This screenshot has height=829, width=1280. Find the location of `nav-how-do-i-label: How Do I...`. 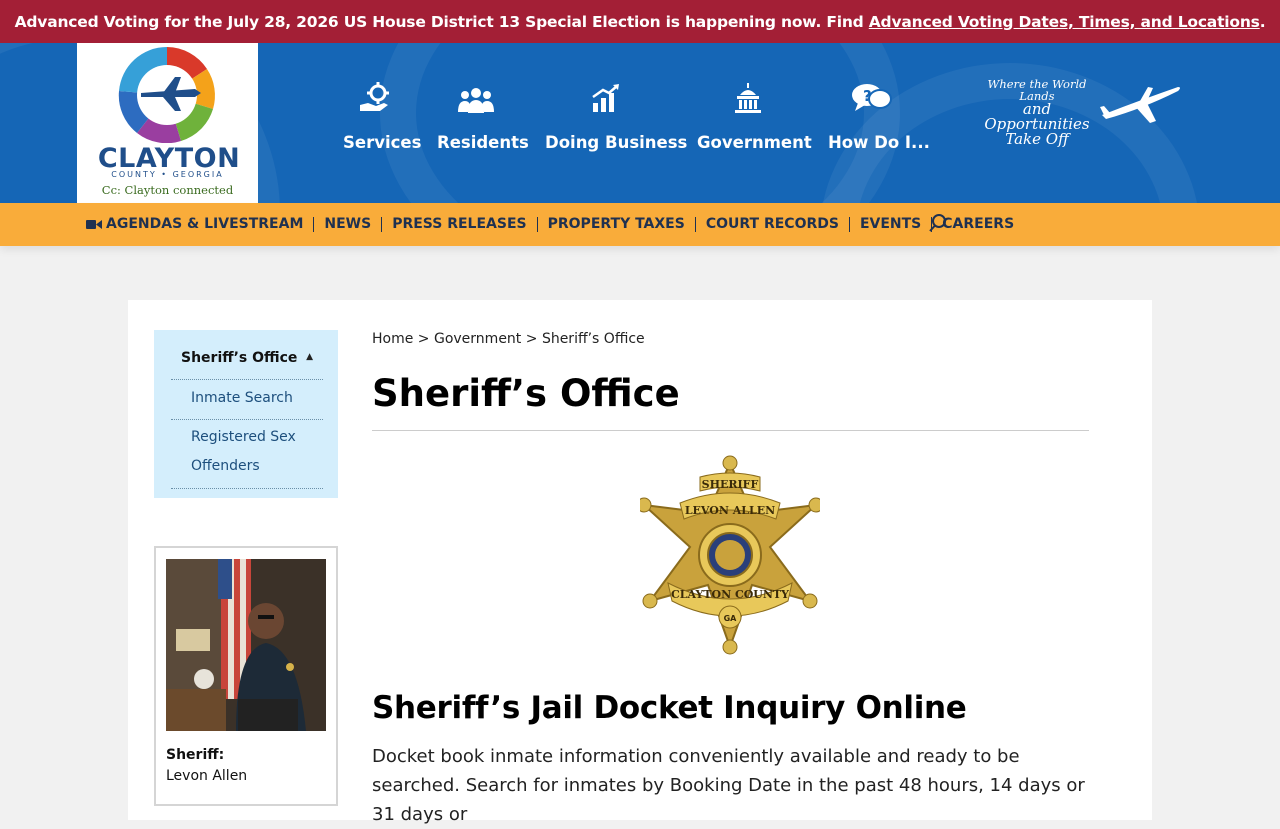

nav-how-do-i-label: How Do I... is located at coordinates (879, 142).